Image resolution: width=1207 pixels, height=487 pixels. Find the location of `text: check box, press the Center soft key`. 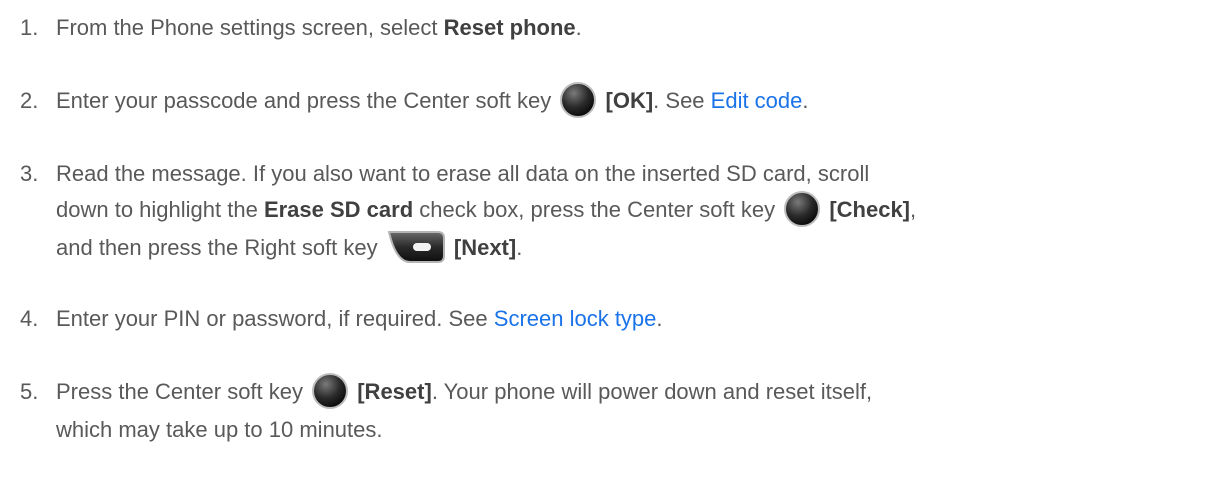

text: check box, press the Center soft key is located at coordinates (597, 209).